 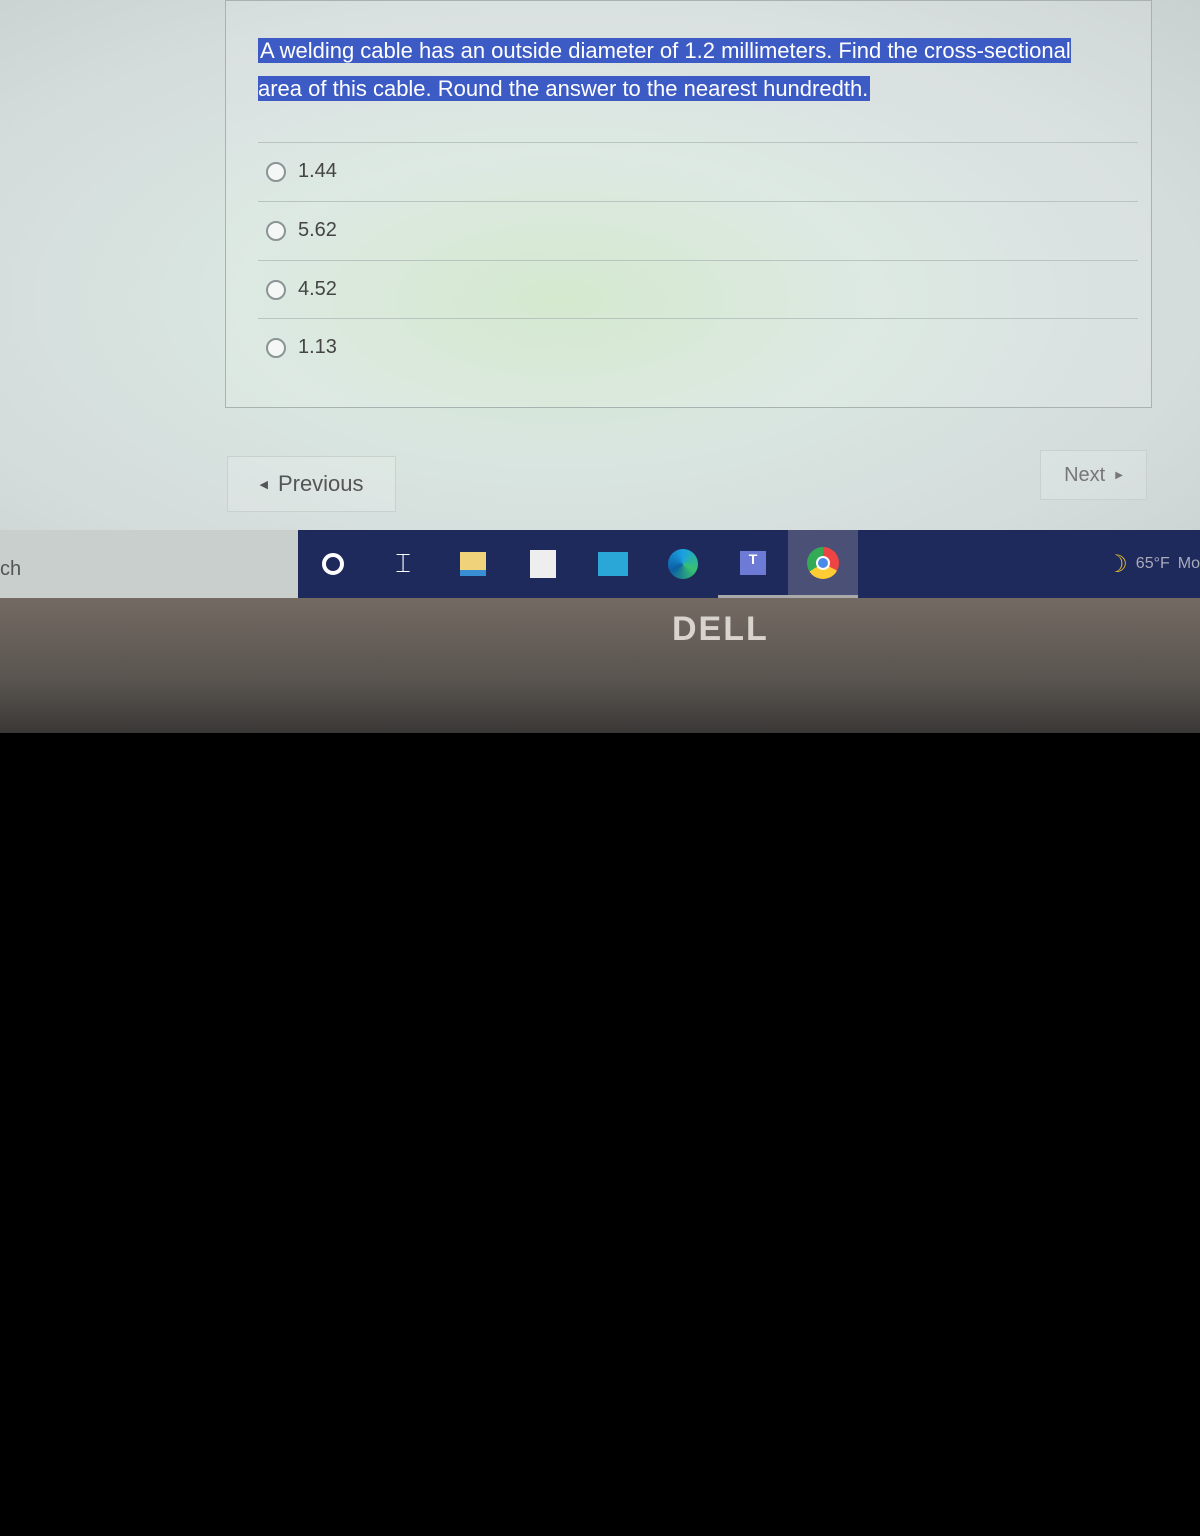 I want to click on laptop-bezel, so click(x=600, y=665).